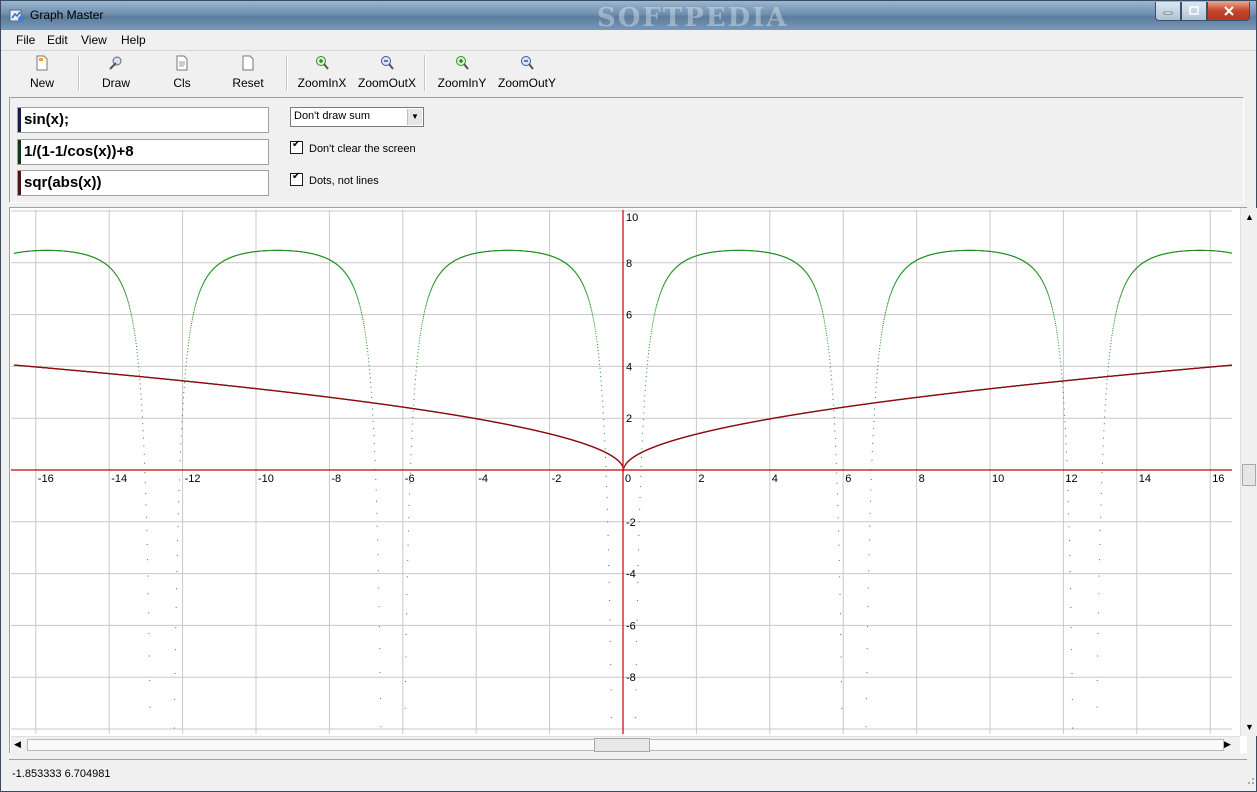 This screenshot has width=1257, height=792. I want to click on function-input-3: sqr(abs(x)), so click(143, 183).